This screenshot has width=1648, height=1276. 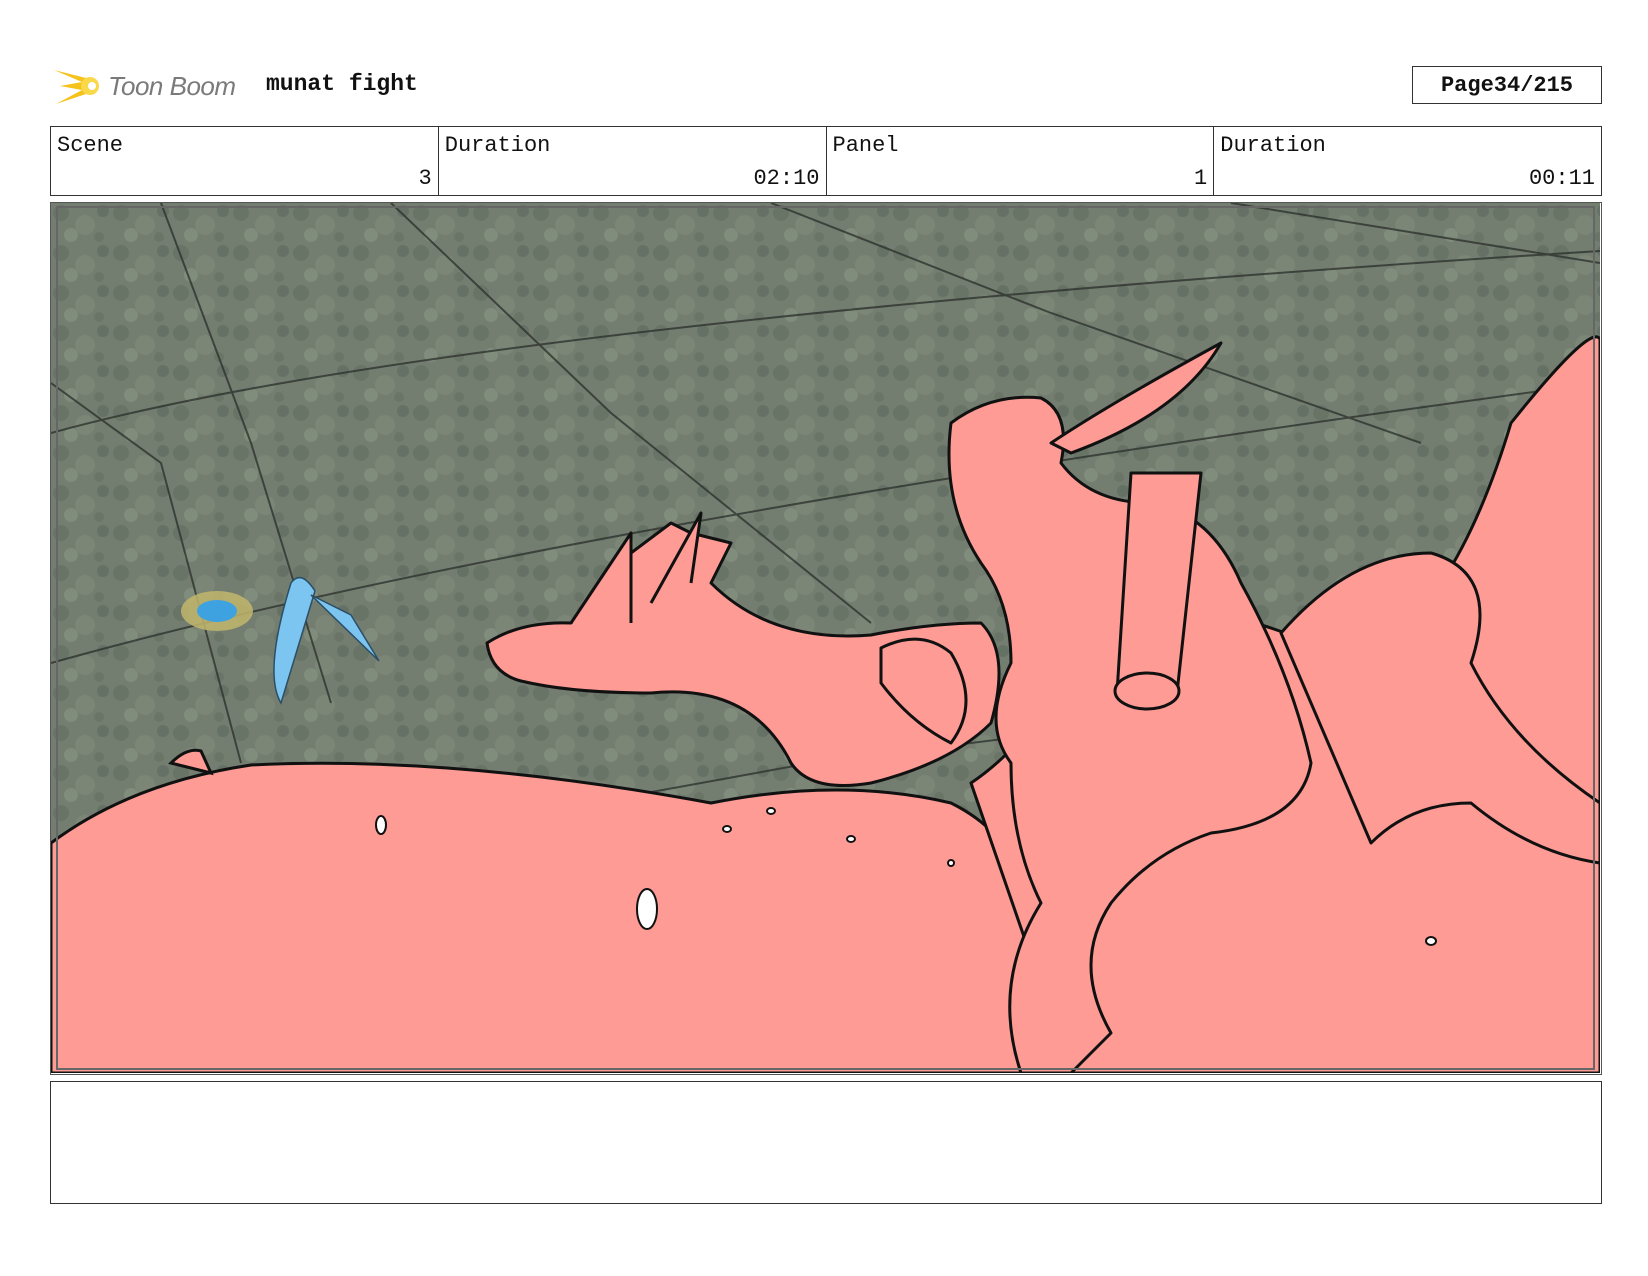 What do you see at coordinates (826, 1142) in the screenshot?
I see `panel-caption-box` at bounding box center [826, 1142].